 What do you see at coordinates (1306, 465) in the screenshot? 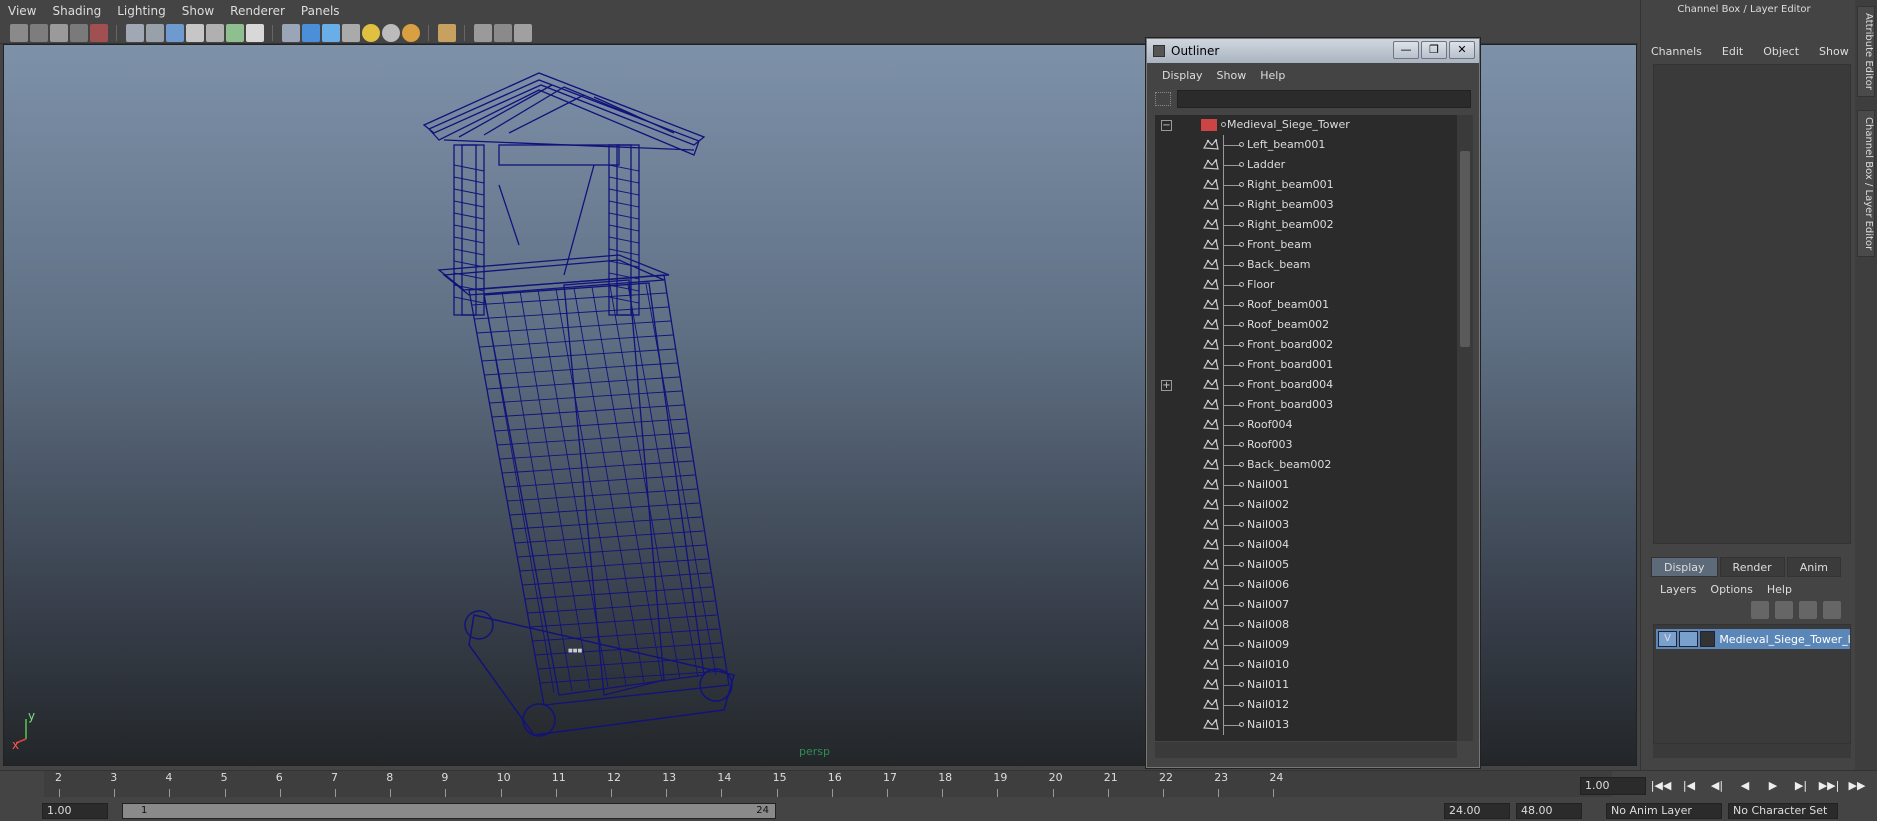
I see `outliner-item: Back_beam002` at bounding box center [1306, 465].